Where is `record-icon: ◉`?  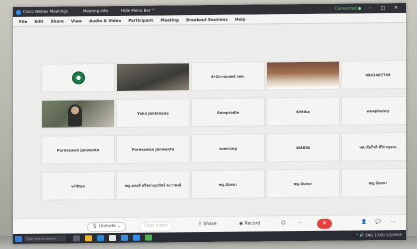
record-icon: ◉ is located at coordinates (241, 224).